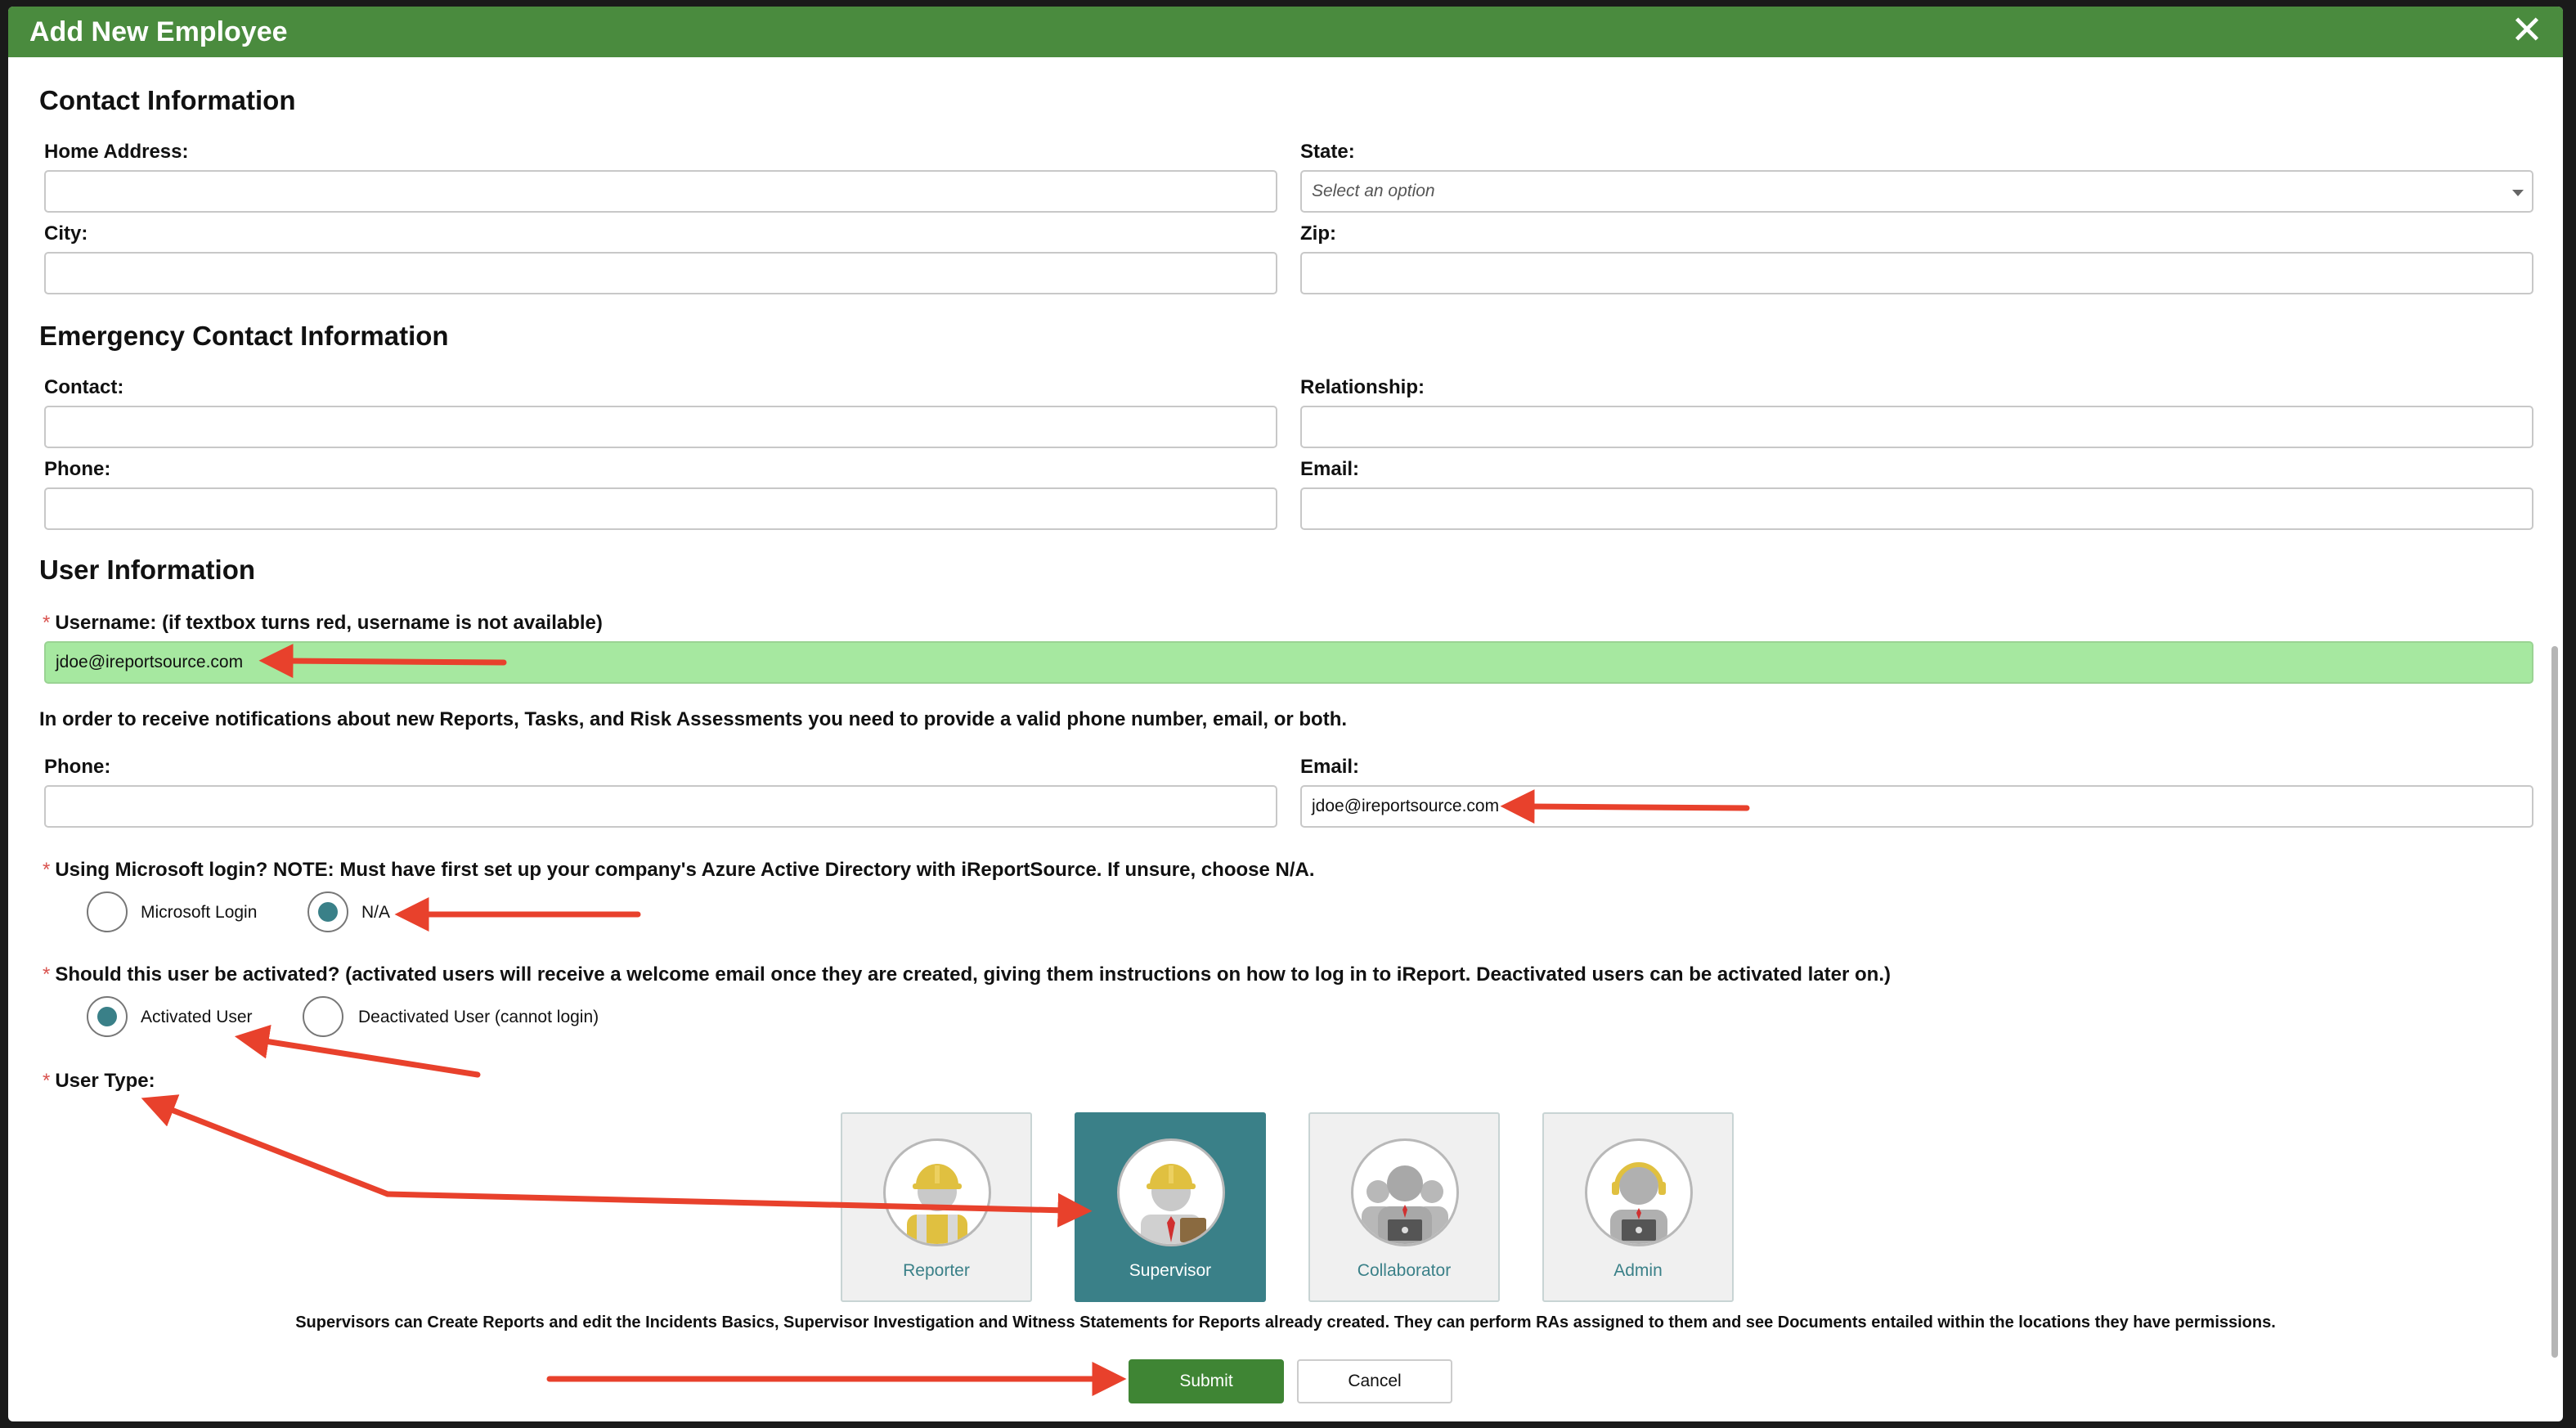 This screenshot has height=1428, width=2576. I want to click on user-type-label: * User Type:, so click(99, 1081).